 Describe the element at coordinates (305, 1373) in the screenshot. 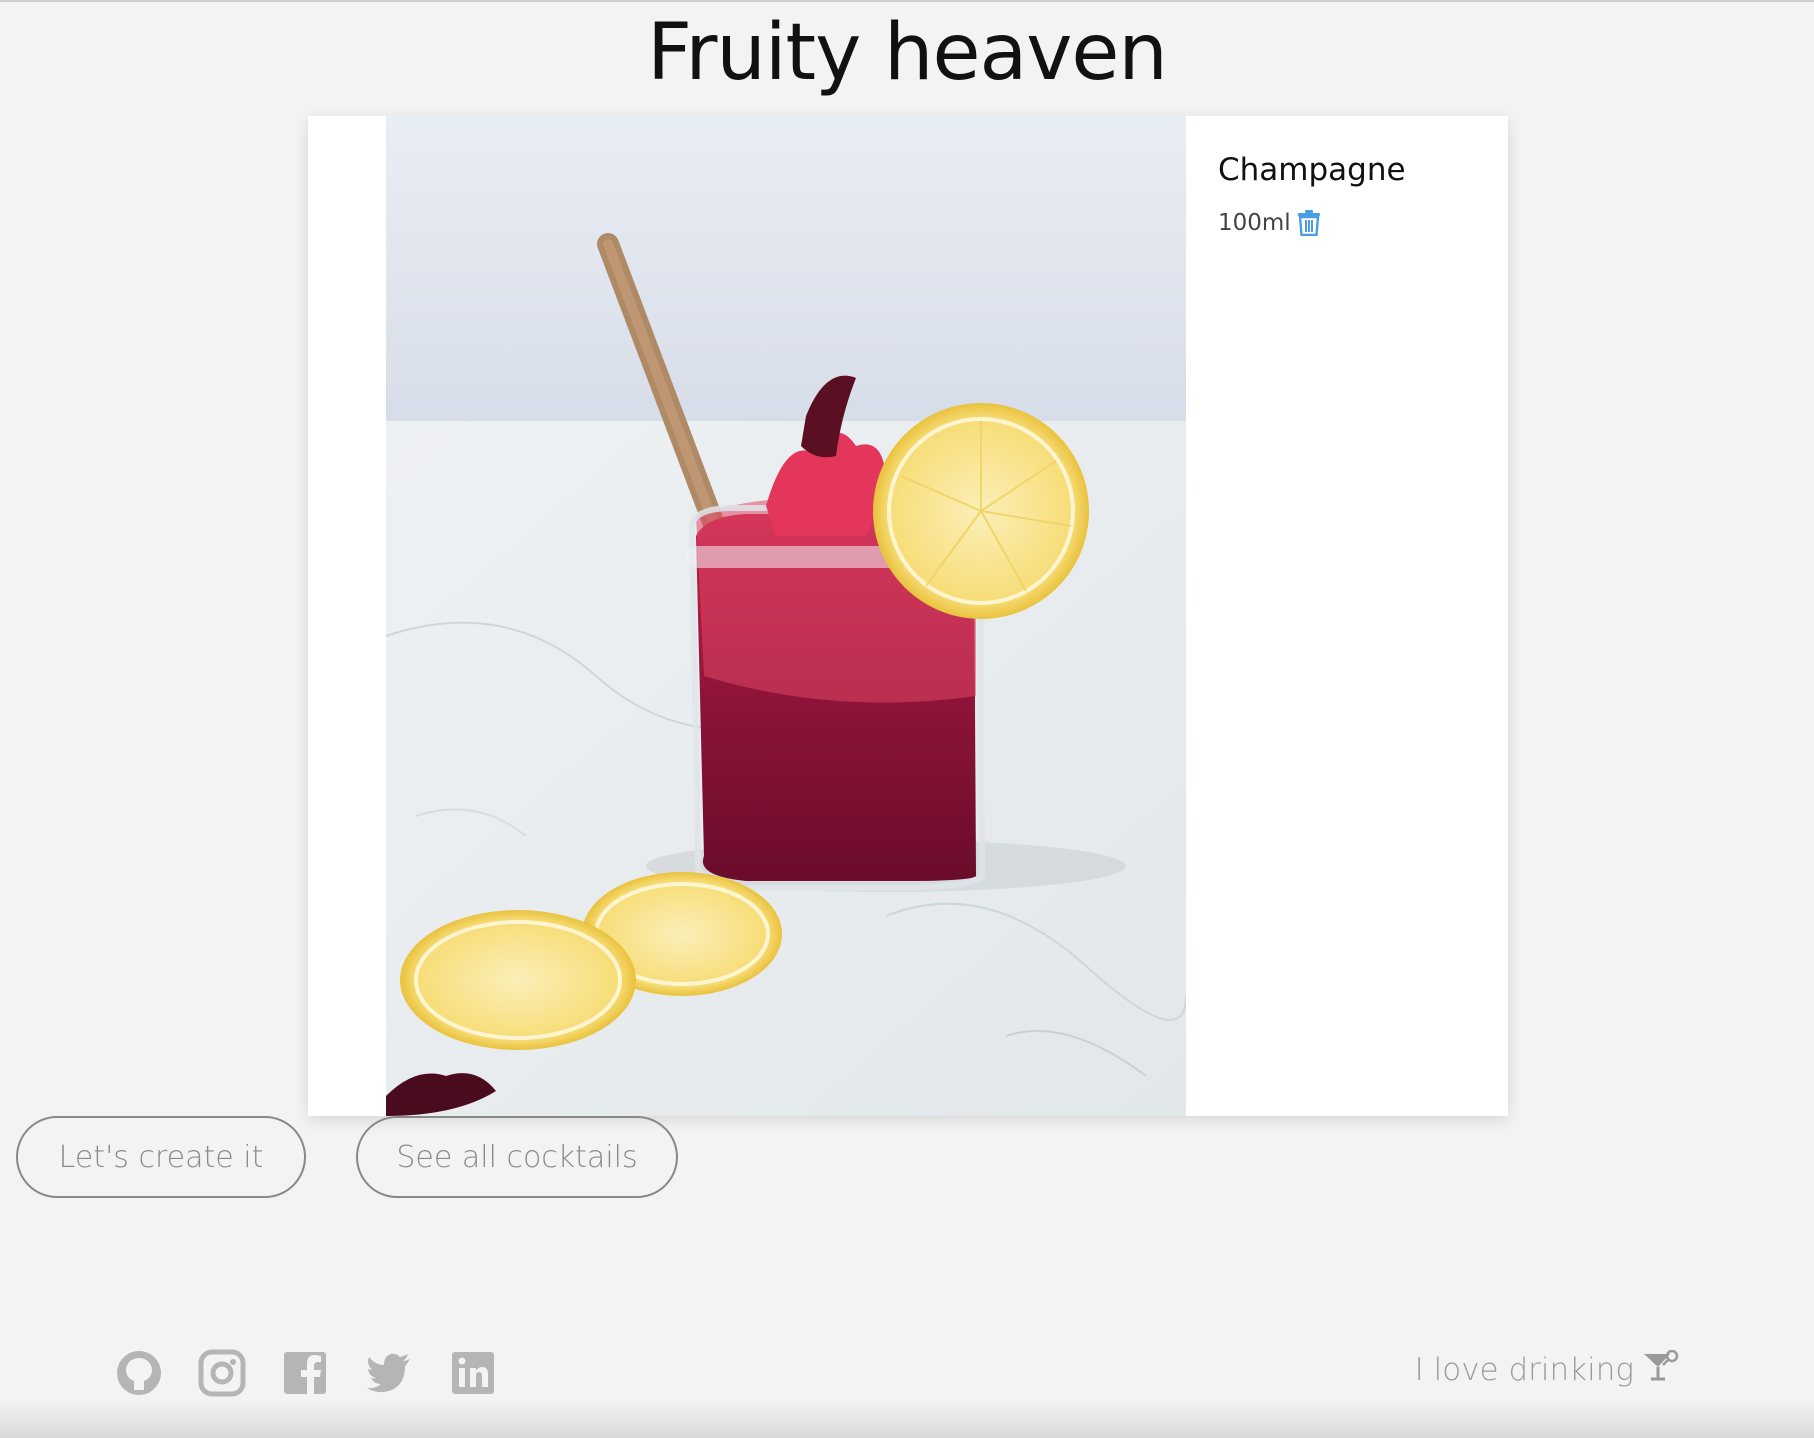

I see `facebook-icon` at that location.